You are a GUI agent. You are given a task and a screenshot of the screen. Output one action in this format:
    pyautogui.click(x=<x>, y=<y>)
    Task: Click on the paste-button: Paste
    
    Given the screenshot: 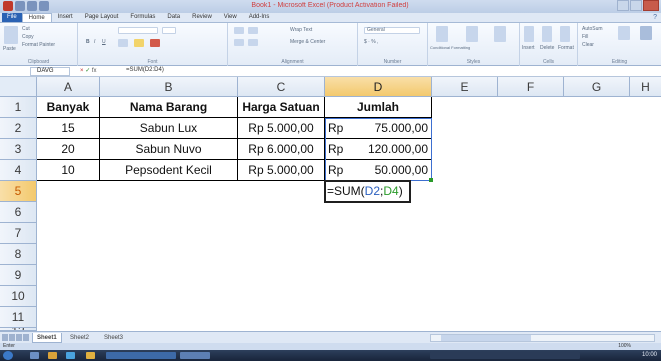 What is the action you would take?
    pyautogui.click(x=9, y=49)
    